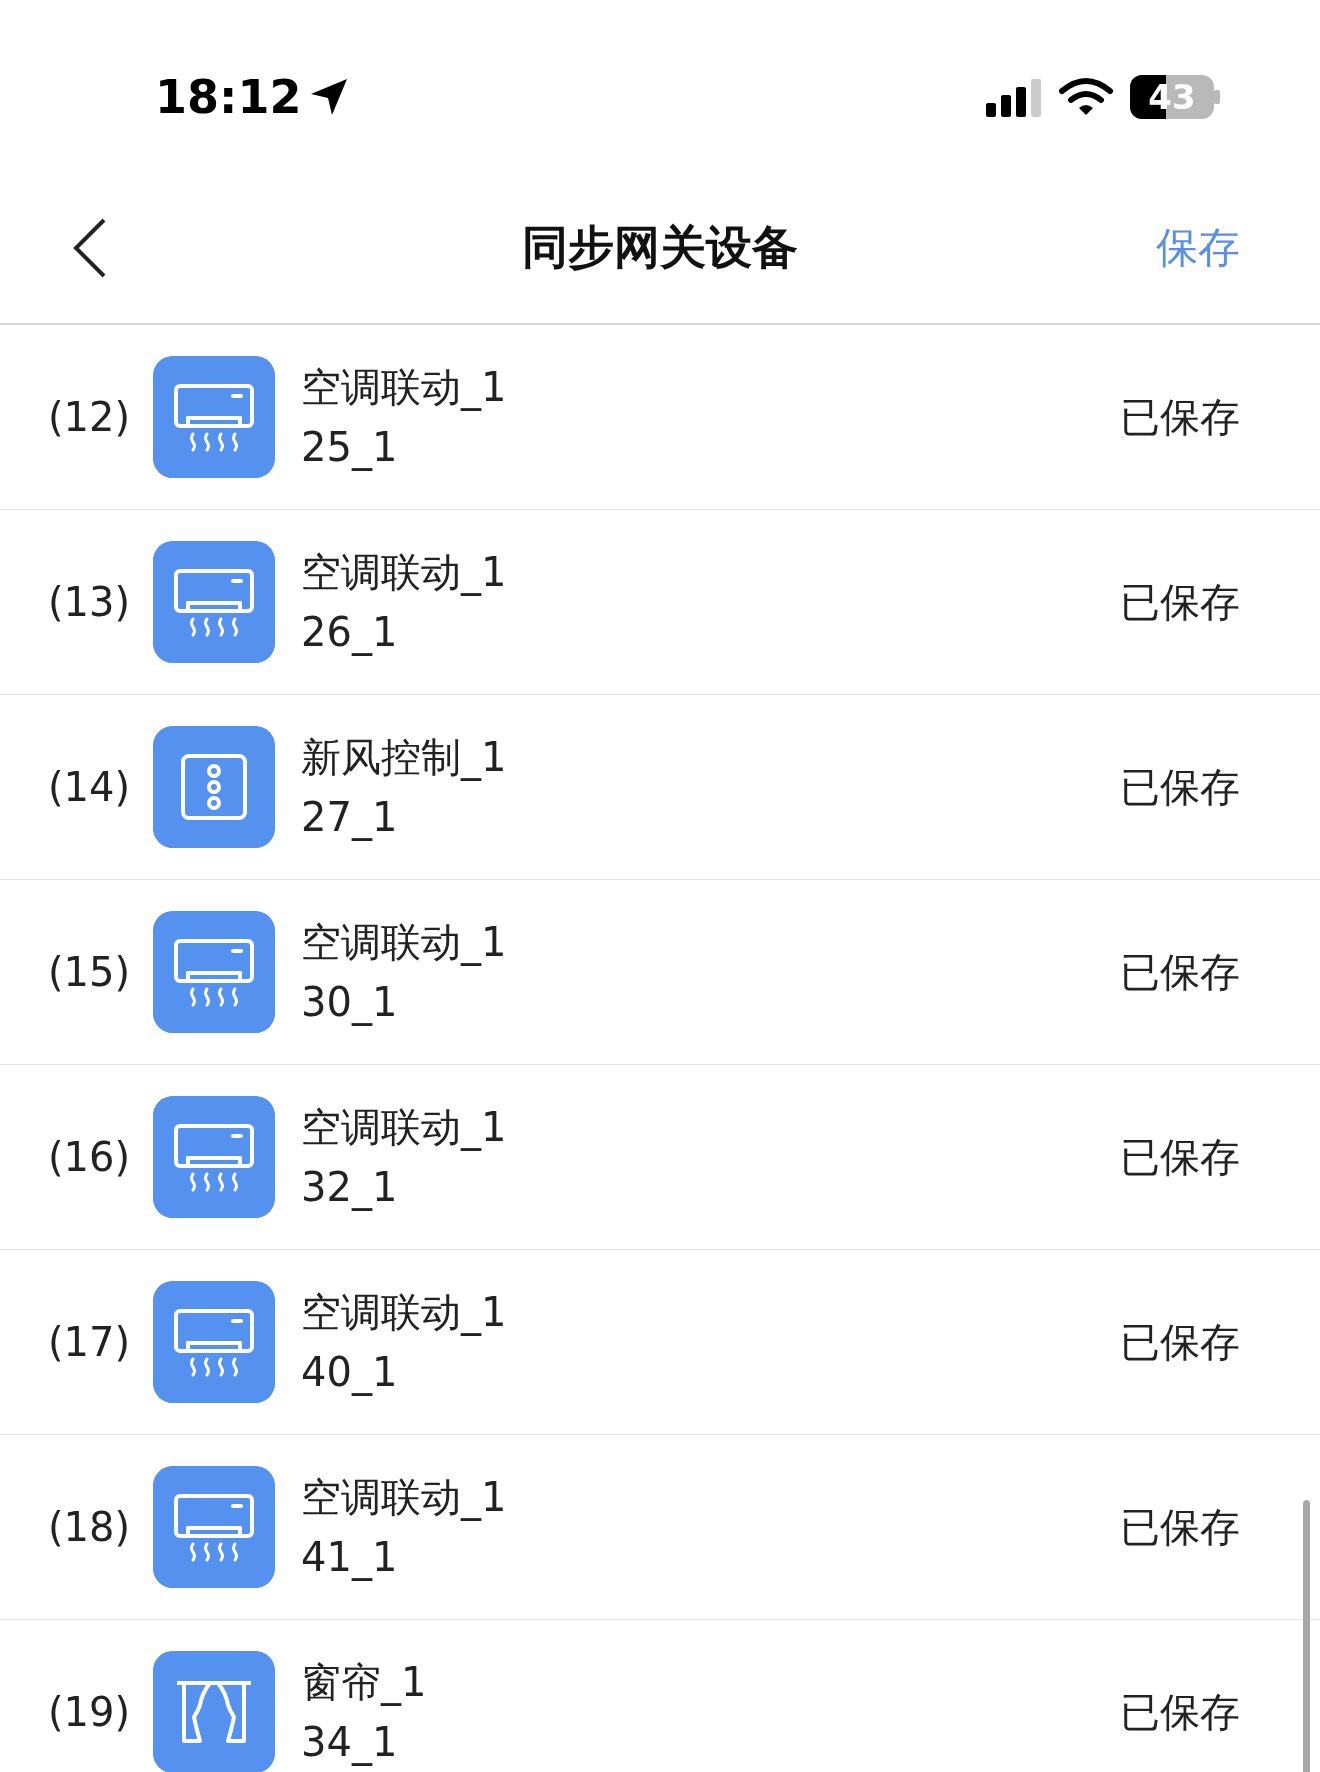 Image resolution: width=1320 pixels, height=1772 pixels. Describe the element at coordinates (90, 972) in the screenshot. I see `row-index: (15)` at that location.